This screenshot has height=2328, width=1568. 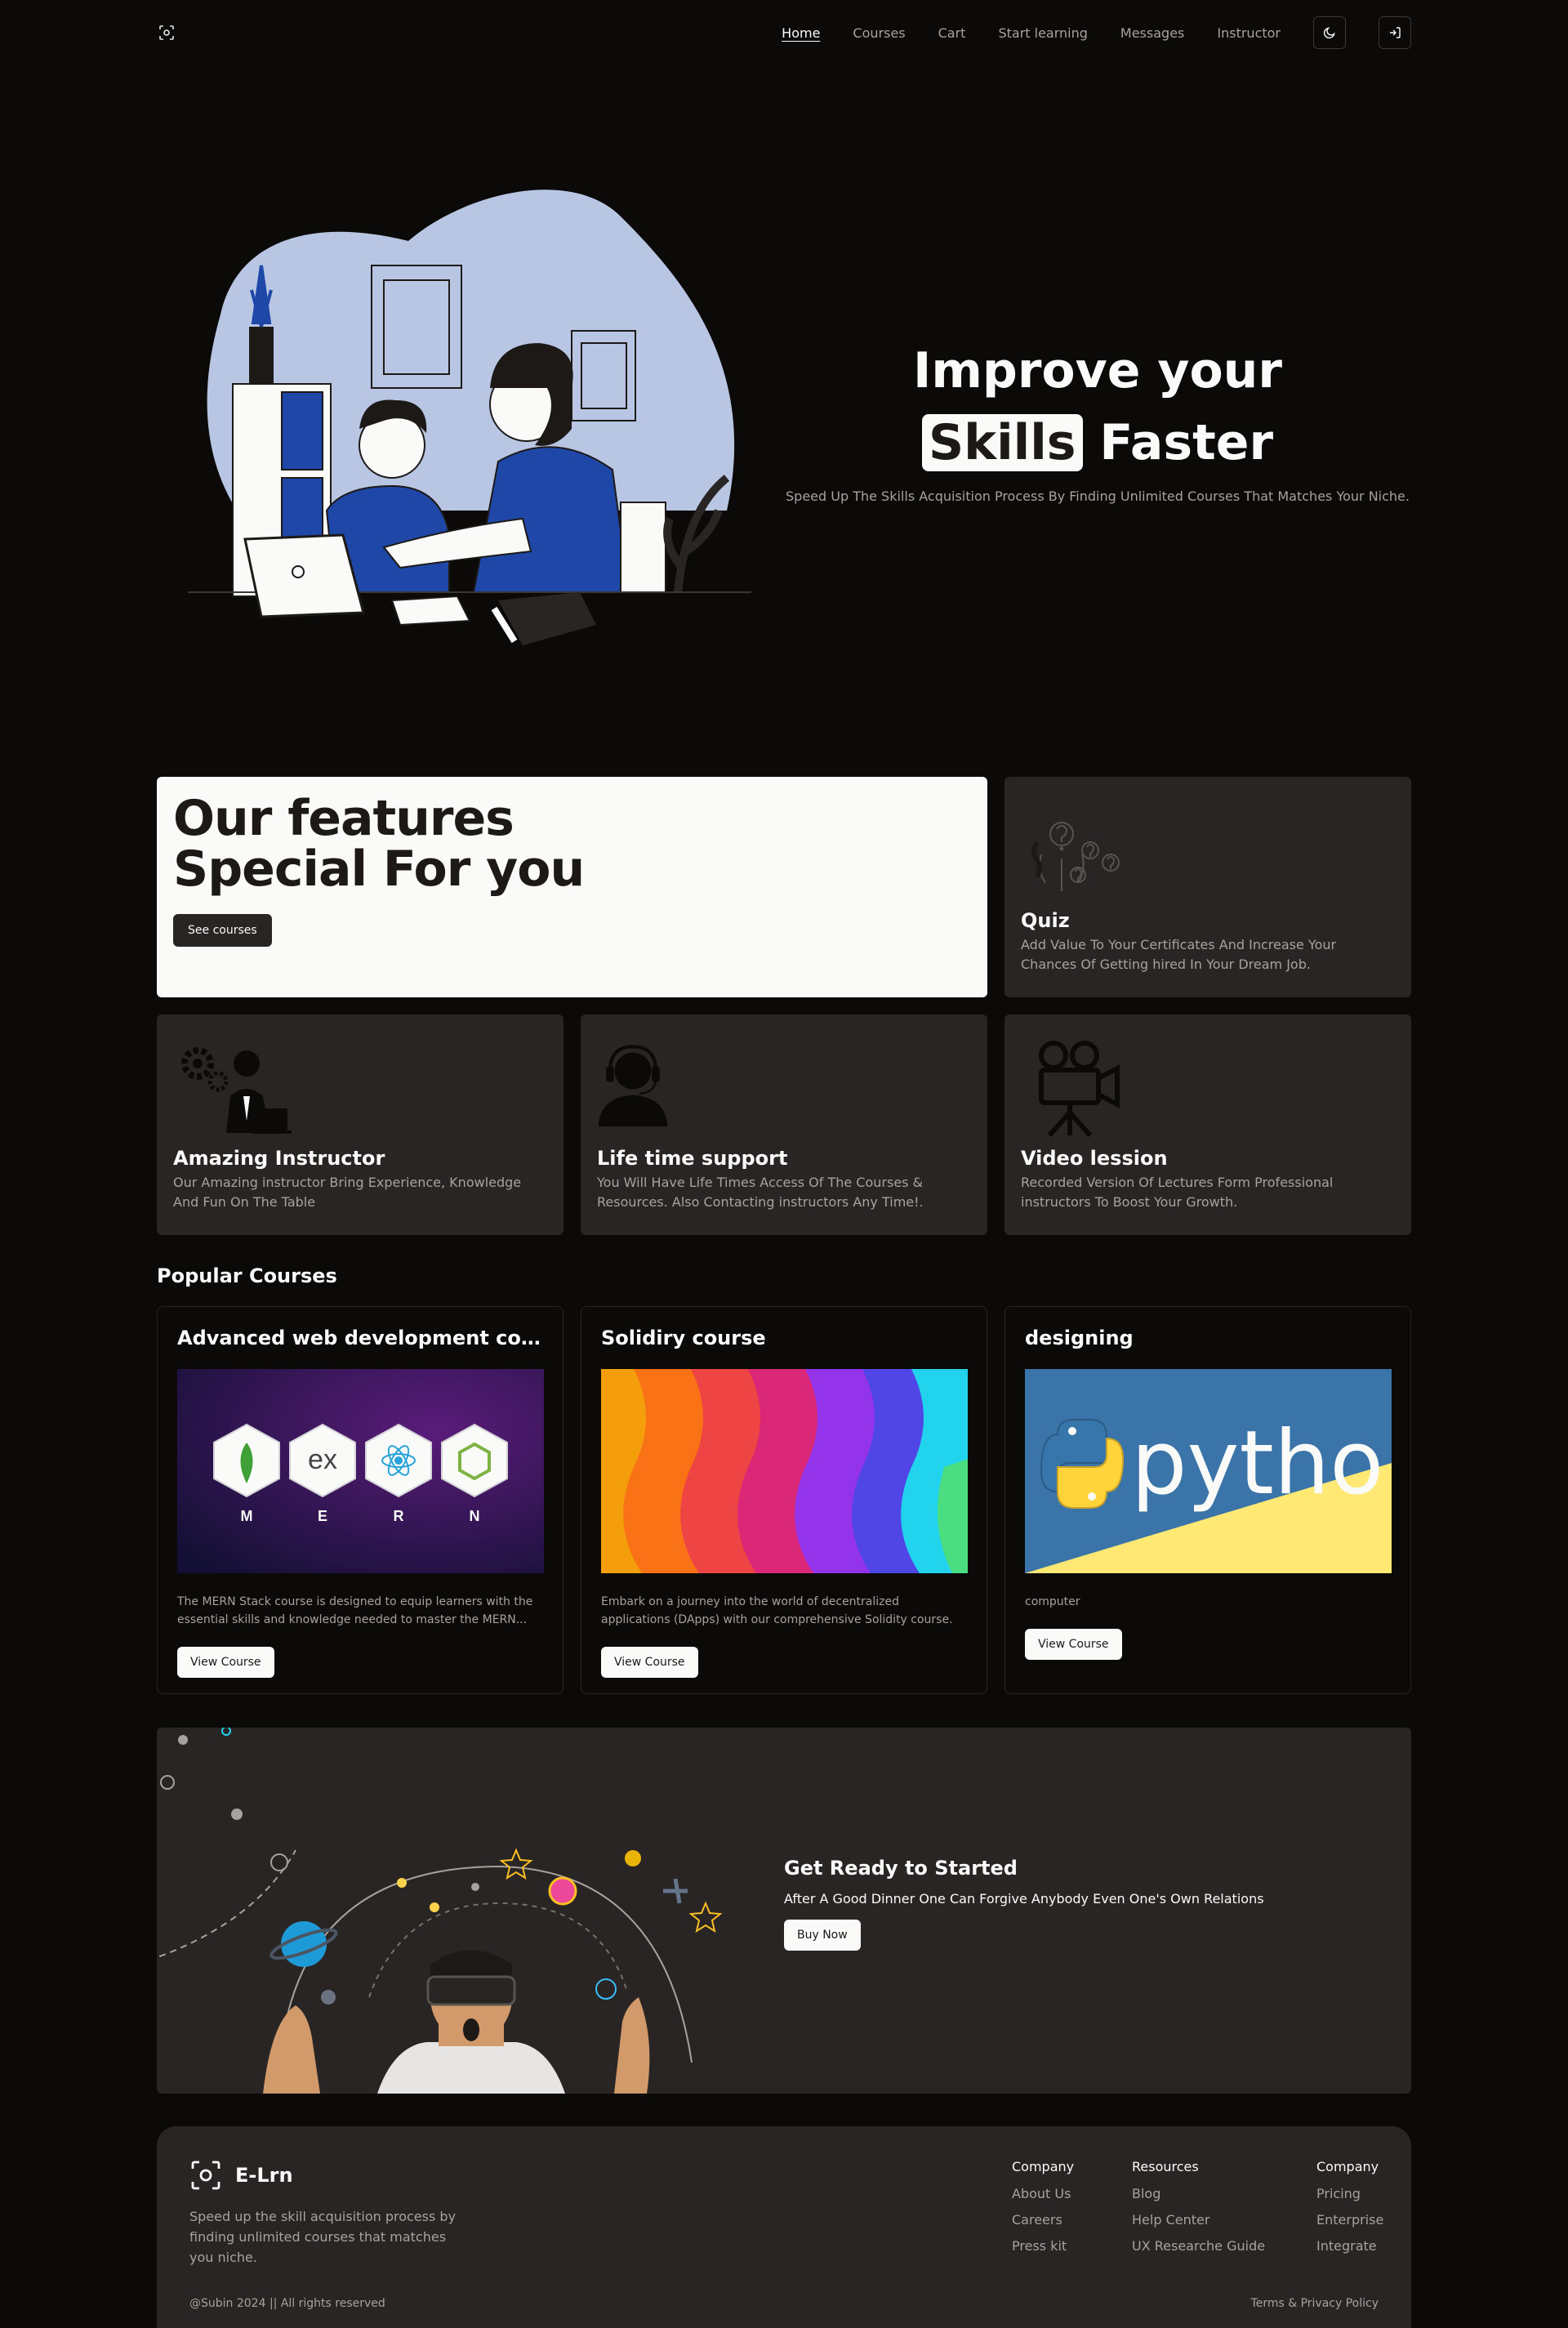 What do you see at coordinates (1249, 33) in the screenshot?
I see `nav-instructor: Instructor` at bounding box center [1249, 33].